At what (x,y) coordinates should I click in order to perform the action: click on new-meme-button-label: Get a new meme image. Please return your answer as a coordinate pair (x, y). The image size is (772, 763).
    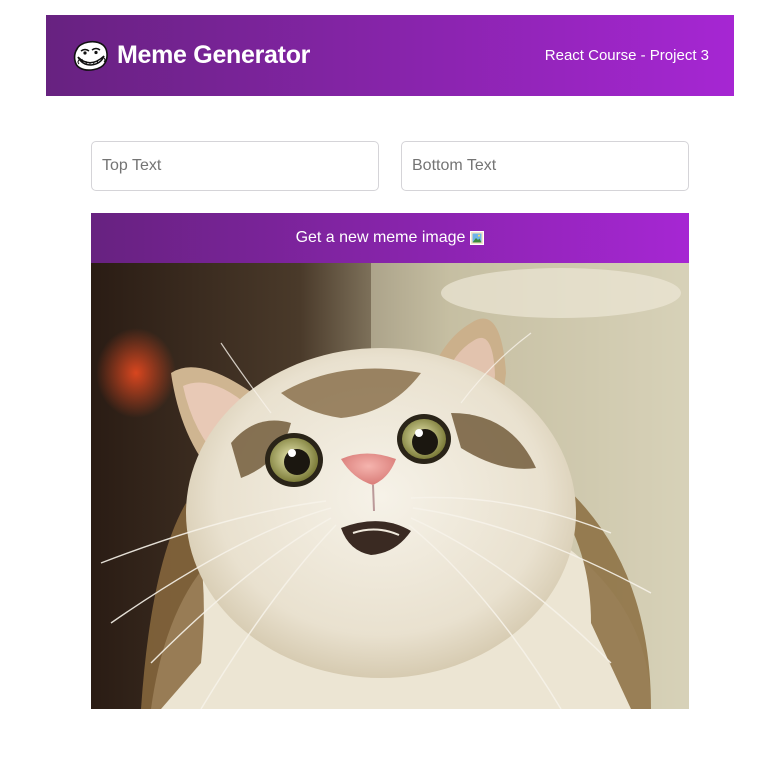
    Looking at the image, I should click on (380, 237).